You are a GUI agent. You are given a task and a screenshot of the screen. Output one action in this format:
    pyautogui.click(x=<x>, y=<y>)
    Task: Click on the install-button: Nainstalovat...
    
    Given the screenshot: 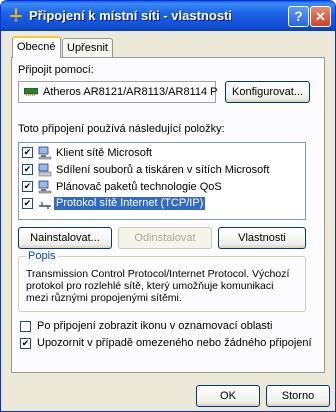 What is the action you would take?
    pyautogui.click(x=65, y=238)
    